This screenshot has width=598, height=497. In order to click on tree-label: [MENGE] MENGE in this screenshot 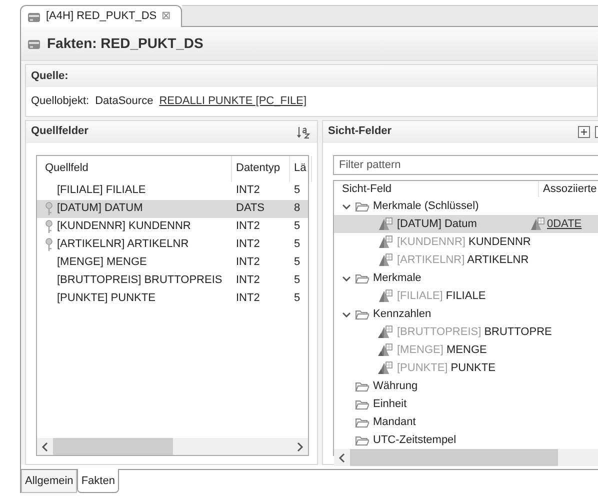, I will do `click(442, 350)`.